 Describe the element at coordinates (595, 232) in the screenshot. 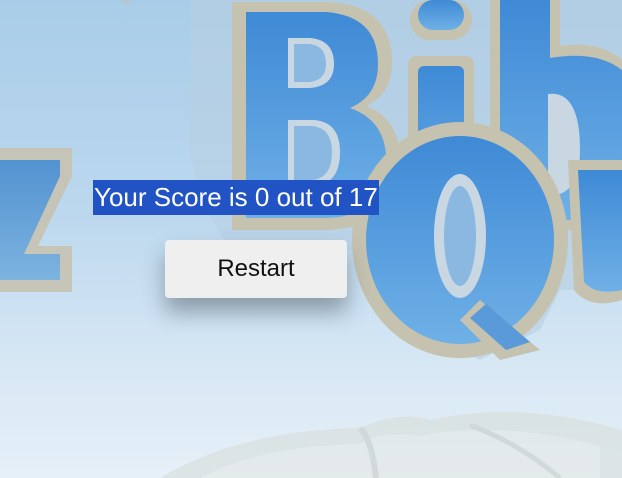

I see `letter-u` at that location.